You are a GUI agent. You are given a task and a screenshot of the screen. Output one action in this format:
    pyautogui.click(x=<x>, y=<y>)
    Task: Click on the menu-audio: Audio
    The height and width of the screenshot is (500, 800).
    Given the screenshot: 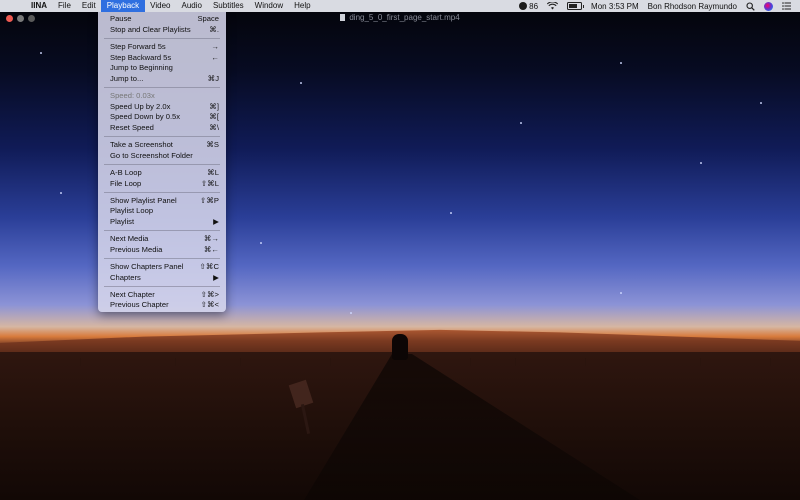 What is the action you would take?
    pyautogui.click(x=191, y=6)
    